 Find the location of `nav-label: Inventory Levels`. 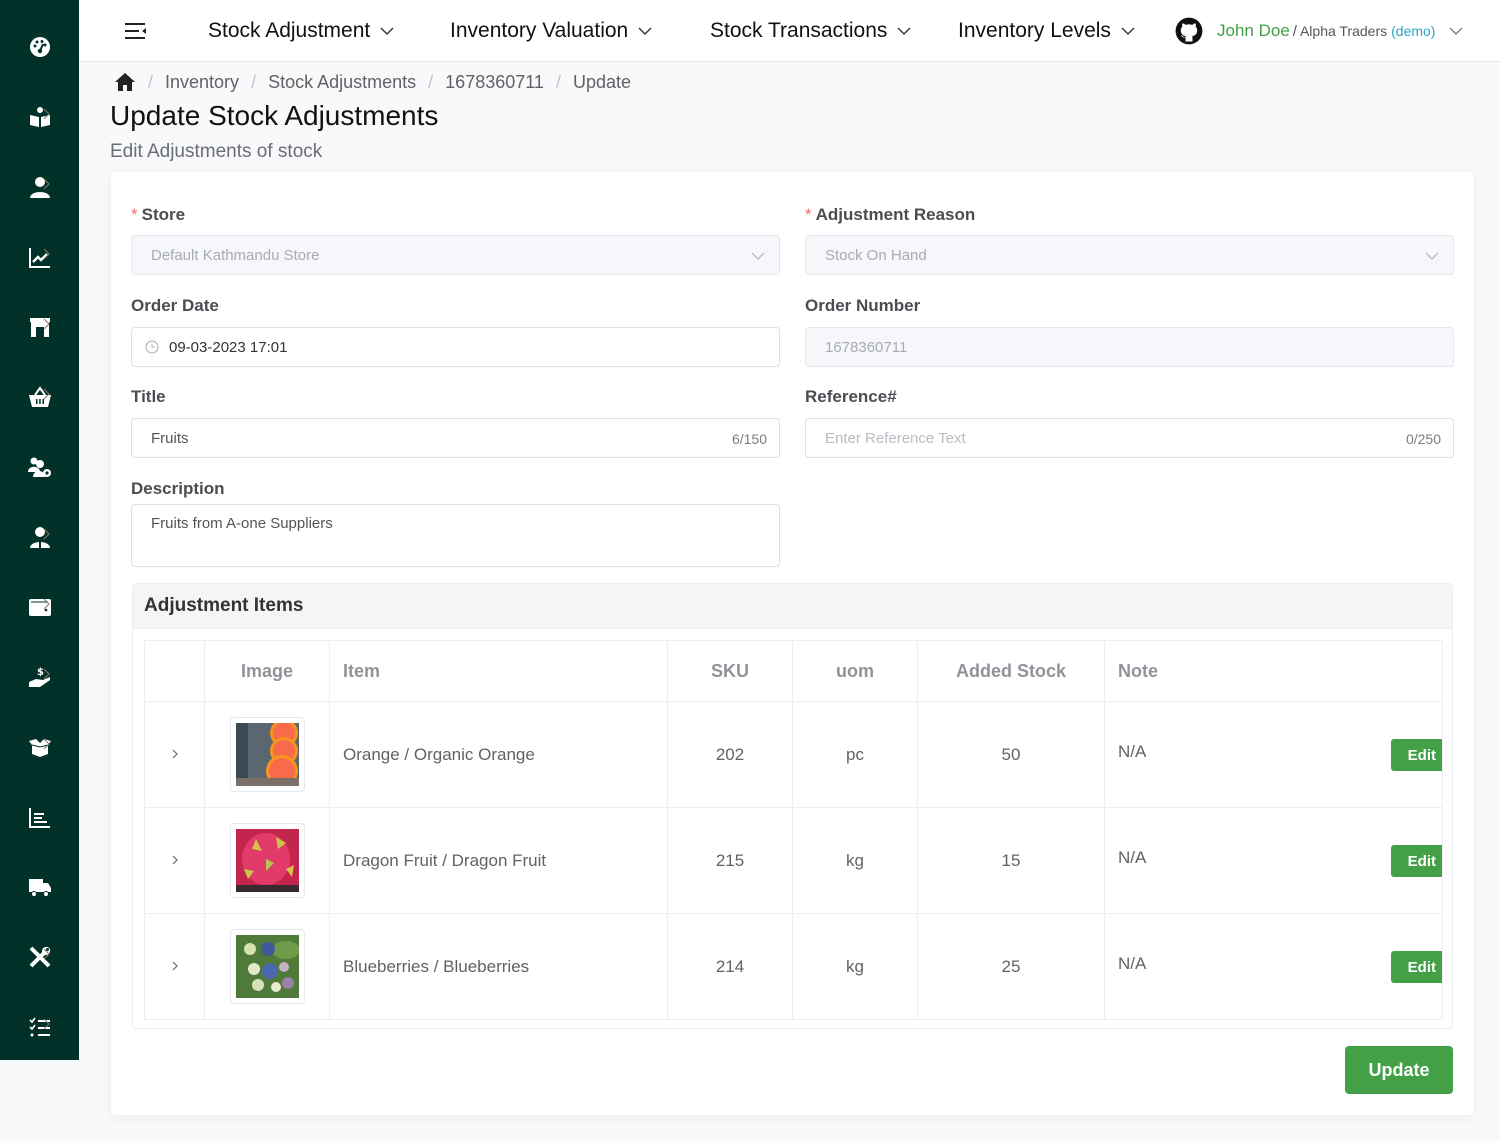

nav-label: Inventory Levels is located at coordinates (1034, 30).